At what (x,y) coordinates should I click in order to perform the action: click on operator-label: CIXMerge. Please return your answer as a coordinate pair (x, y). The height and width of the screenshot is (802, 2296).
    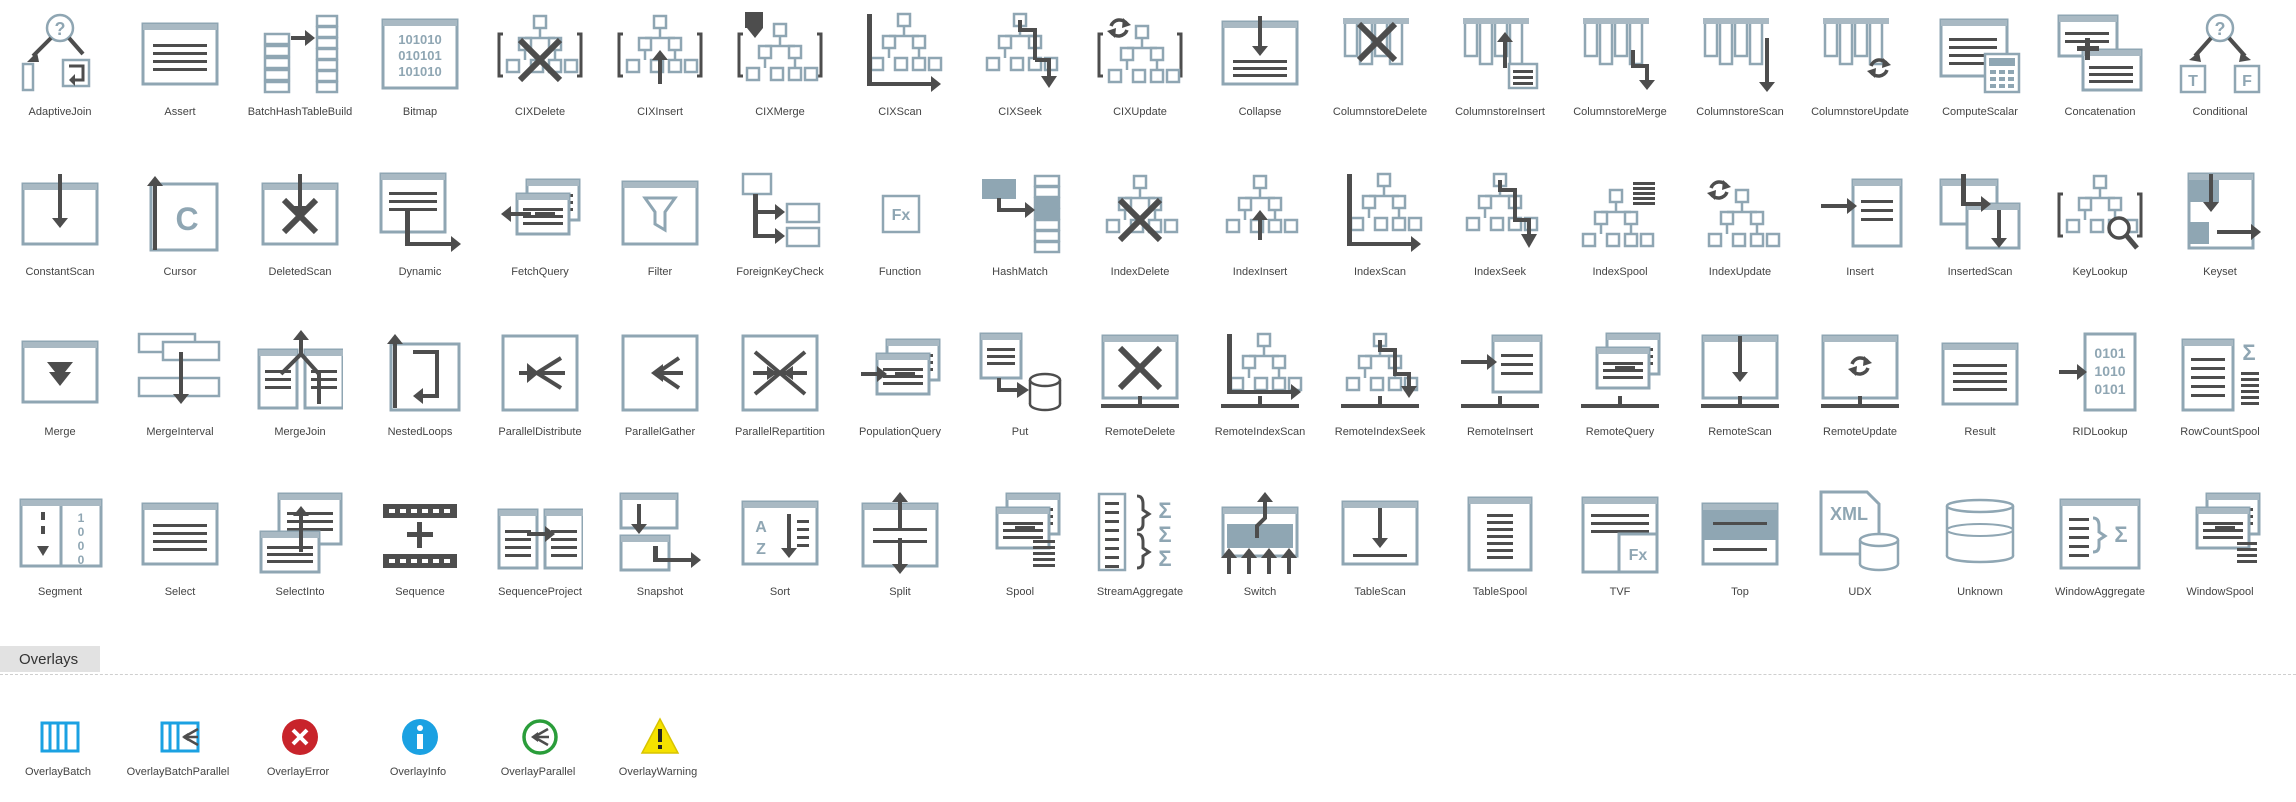
    Looking at the image, I should click on (780, 112).